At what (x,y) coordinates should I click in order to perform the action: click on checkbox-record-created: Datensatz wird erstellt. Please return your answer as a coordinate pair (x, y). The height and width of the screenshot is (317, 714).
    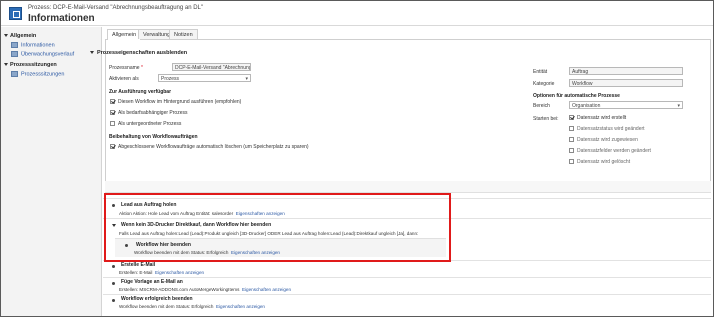
    Looking at the image, I should click on (597, 118).